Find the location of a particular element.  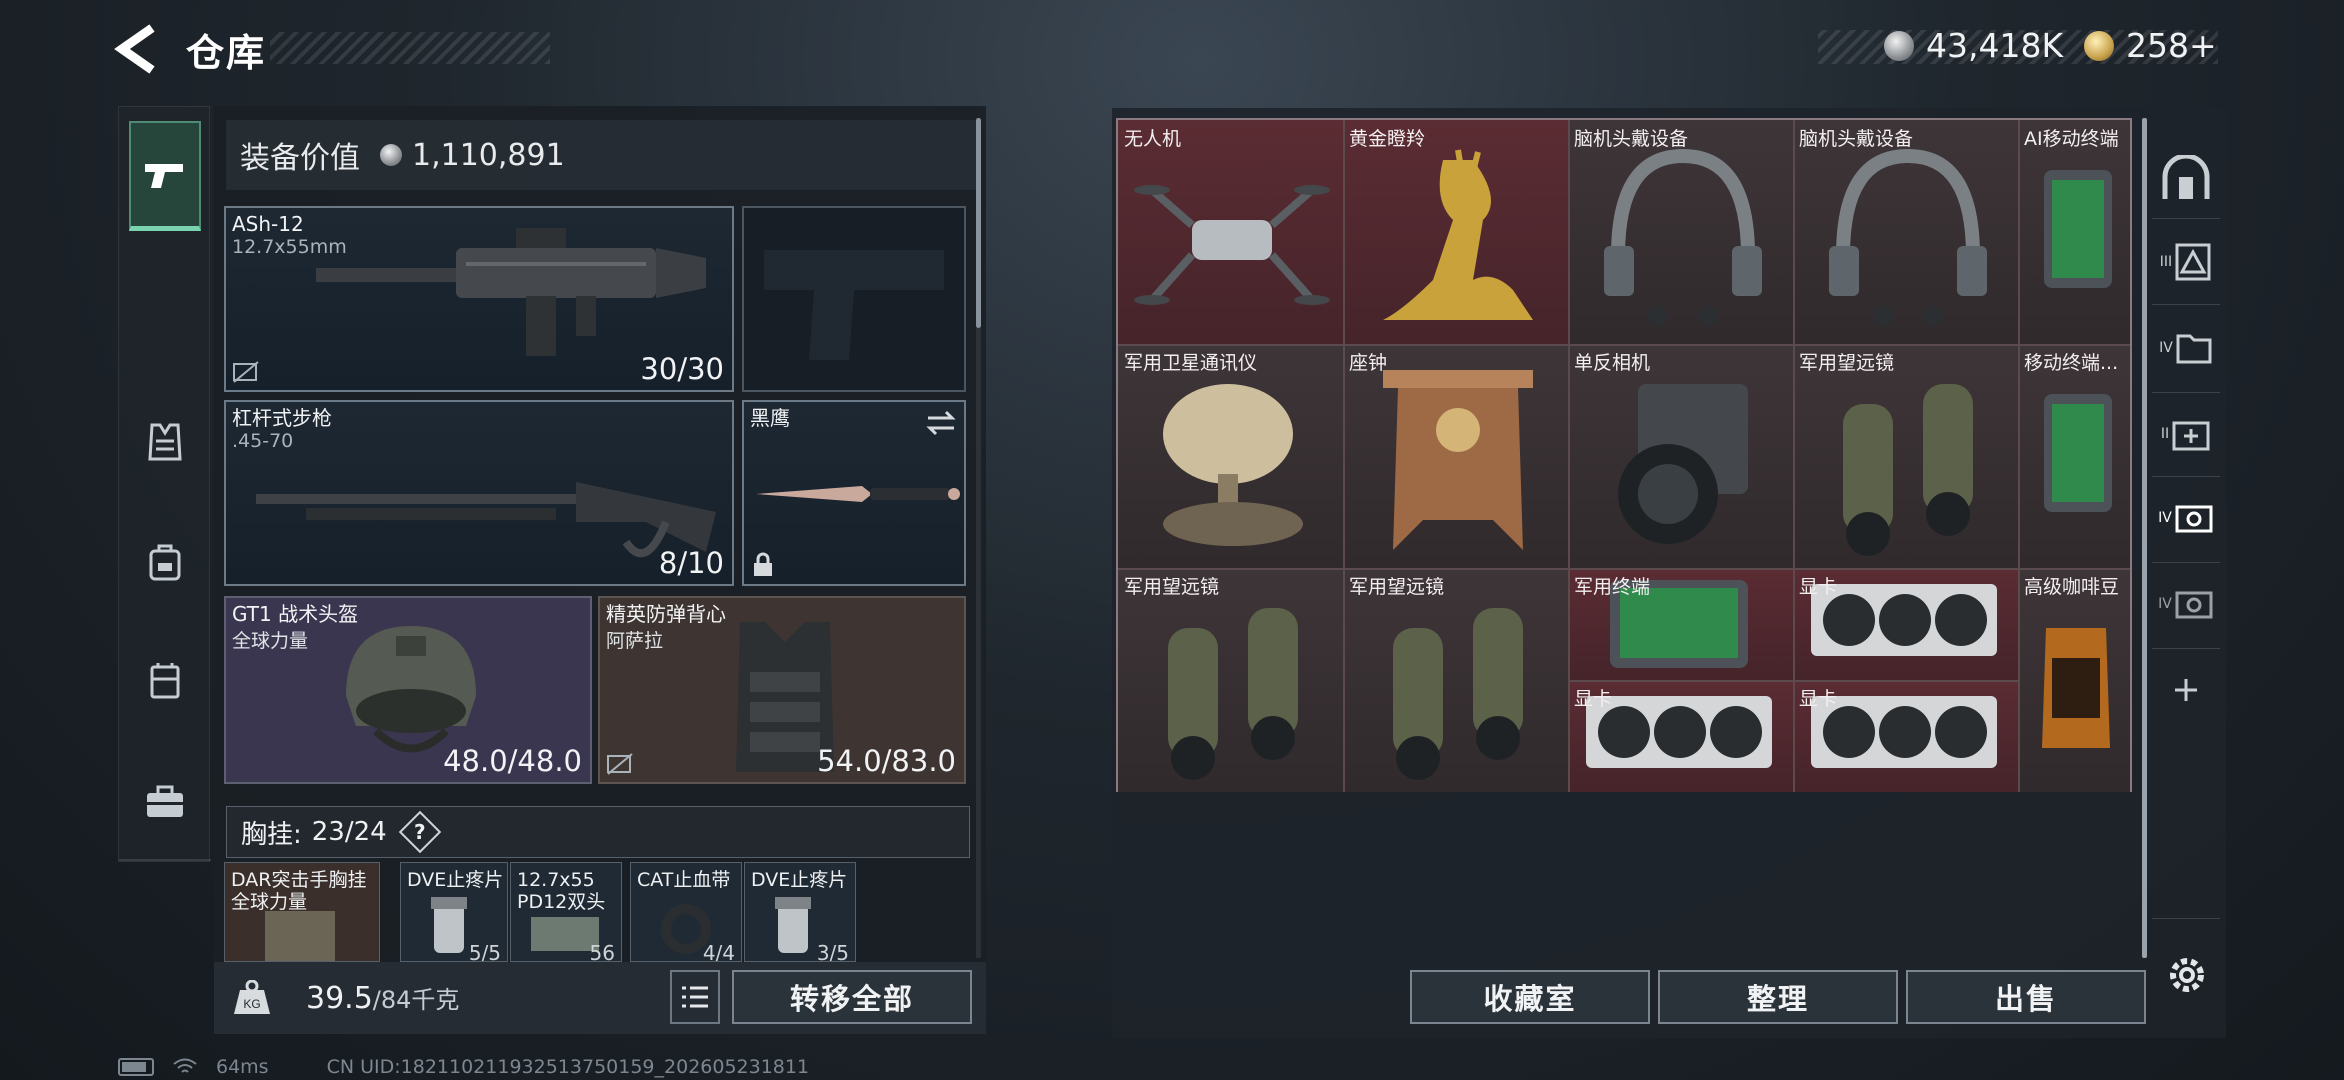

rig-pocket-item-count: 56 is located at coordinates (602, 951).